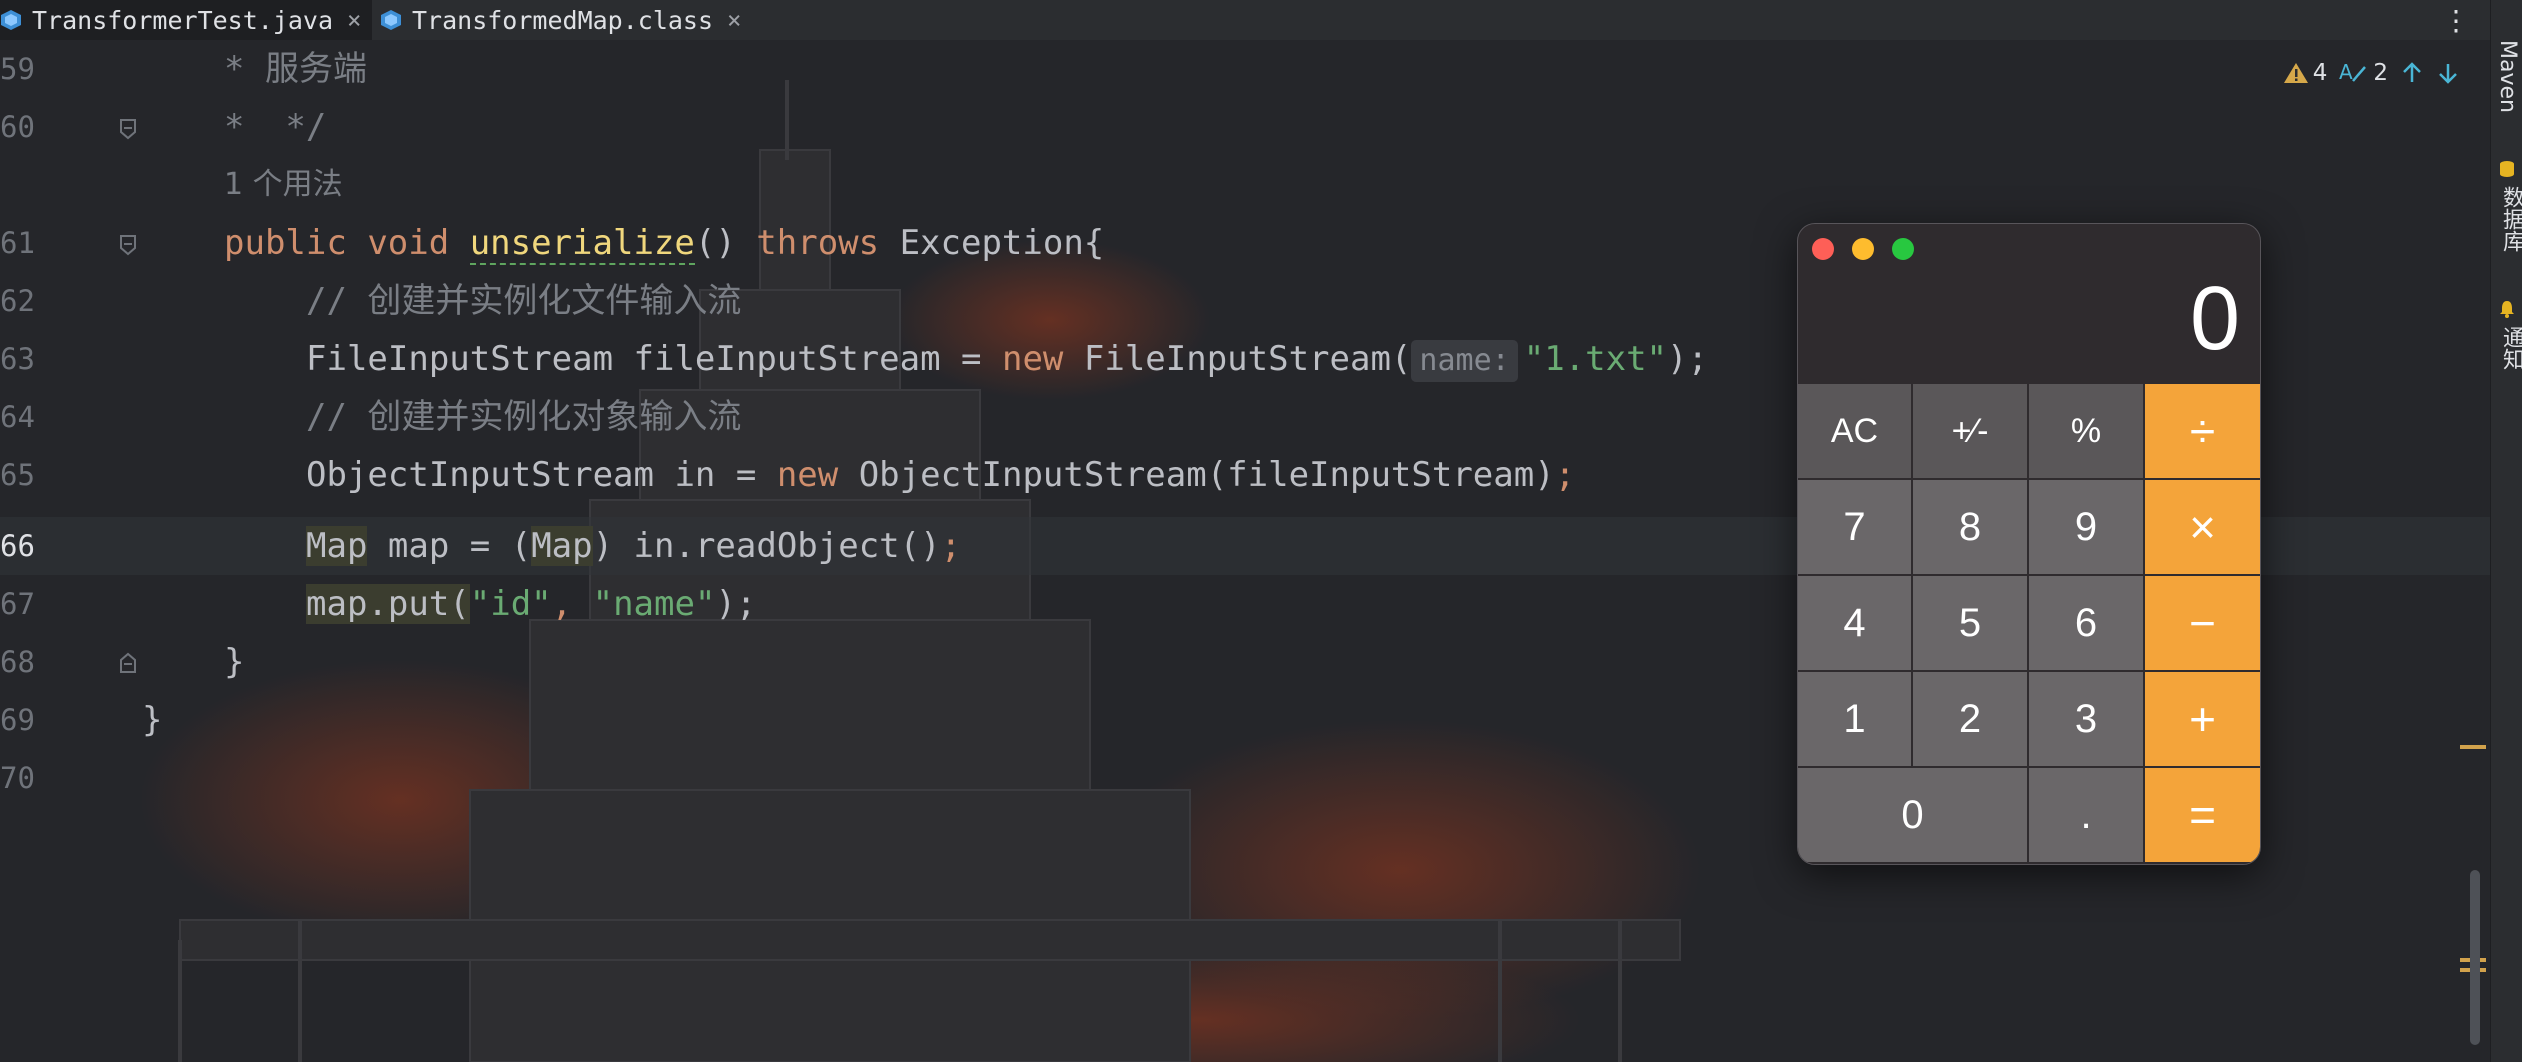  What do you see at coordinates (582, 244) in the screenshot?
I see `method-name: unserialize` at bounding box center [582, 244].